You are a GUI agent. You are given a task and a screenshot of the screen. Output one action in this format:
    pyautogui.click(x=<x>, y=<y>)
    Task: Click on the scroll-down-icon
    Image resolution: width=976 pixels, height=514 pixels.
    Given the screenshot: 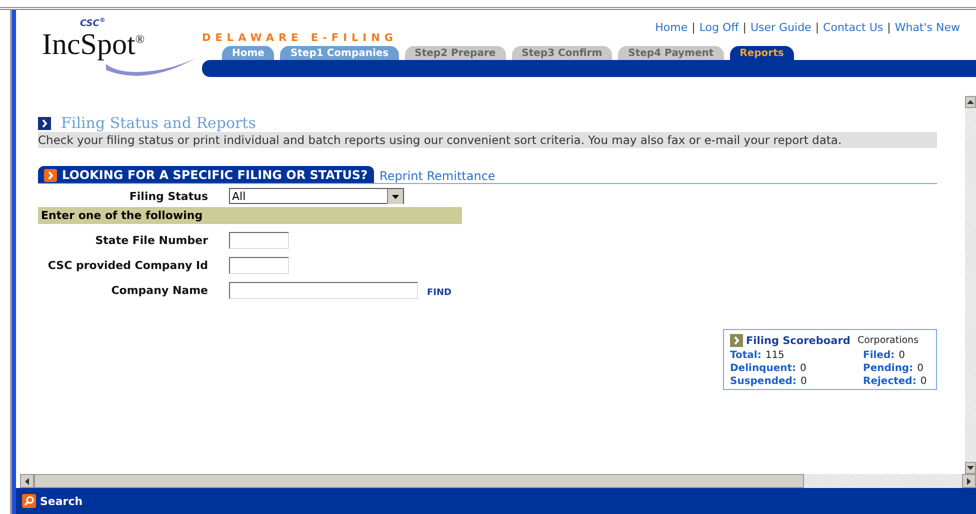 What is the action you would take?
    pyautogui.click(x=970, y=468)
    